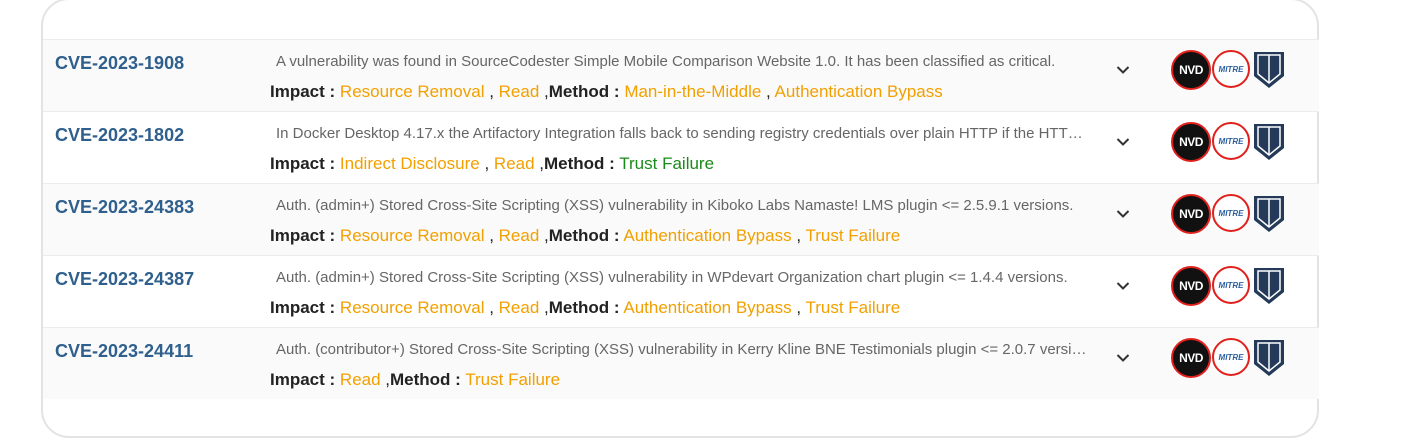 This screenshot has height=438, width=1410. What do you see at coordinates (124, 279) in the screenshot?
I see `cve-id-link: CVE-2023-24387` at bounding box center [124, 279].